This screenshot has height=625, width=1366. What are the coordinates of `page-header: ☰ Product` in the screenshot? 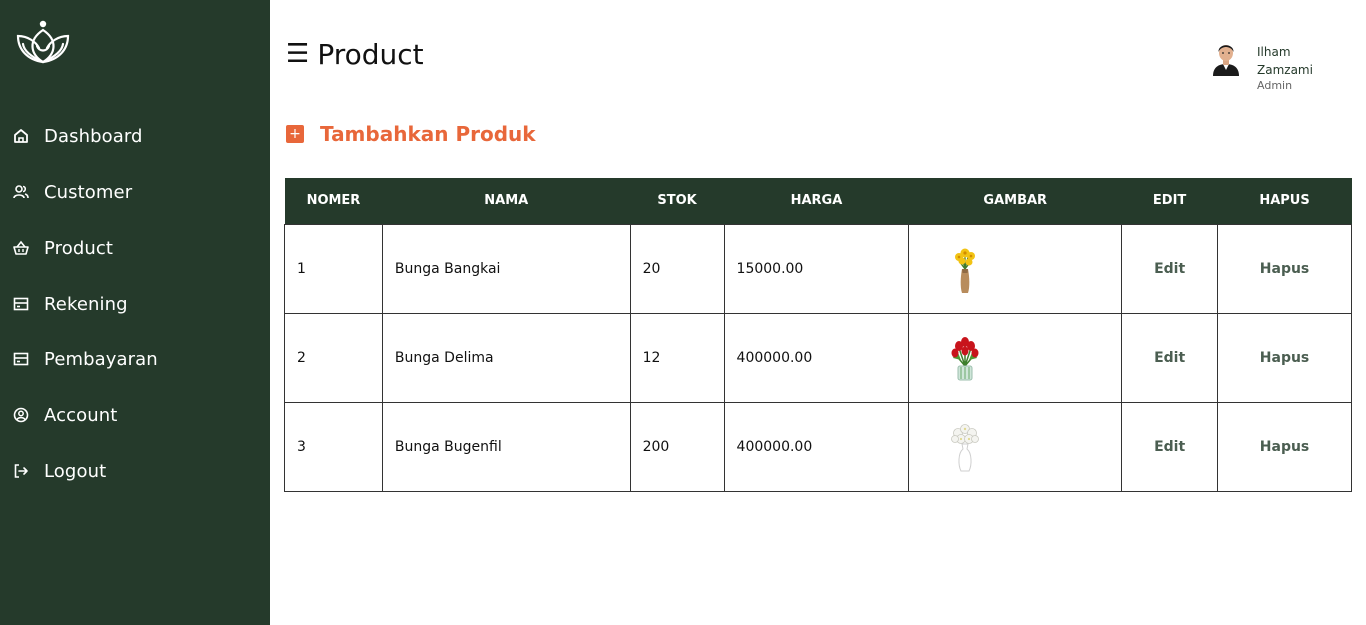 It's located at (355, 54).